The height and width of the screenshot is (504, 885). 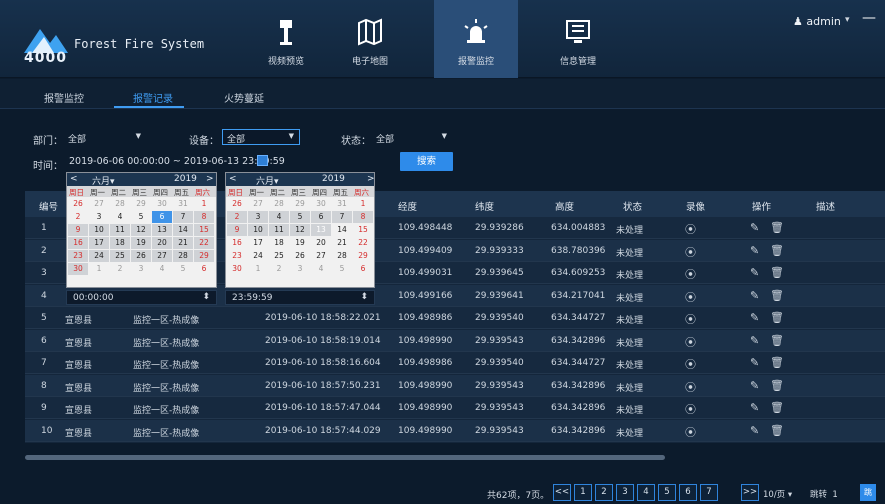 What do you see at coordinates (709, 492) in the screenshot?
I see `page-button: 7` at bounding box center [709, 492].